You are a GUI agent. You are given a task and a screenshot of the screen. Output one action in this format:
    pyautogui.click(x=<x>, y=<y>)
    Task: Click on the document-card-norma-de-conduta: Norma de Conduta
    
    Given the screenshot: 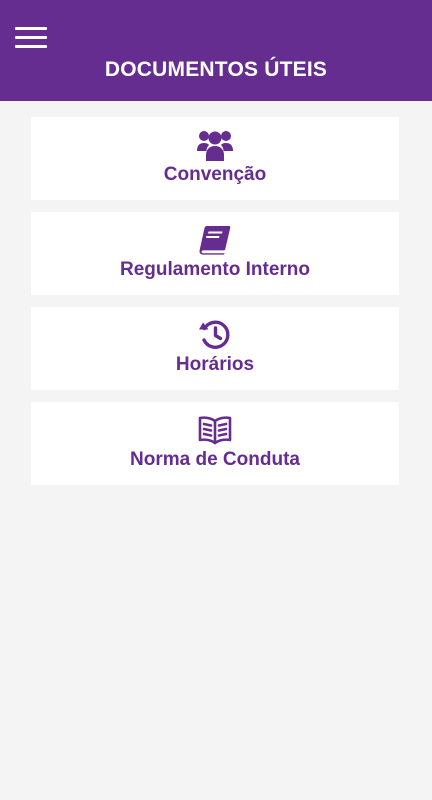 What is the action you would take?
    pyautogui.click(x=215, y=443)
    